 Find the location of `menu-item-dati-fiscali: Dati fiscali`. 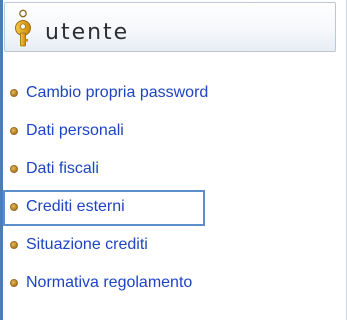

menu-item-dati-fiscali: Dati fiscali is located at coordinates (168, 169).